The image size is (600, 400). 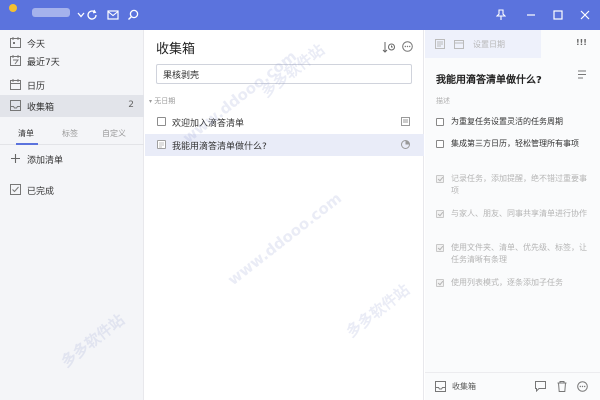 What do you see at coordinates (15, 158) in the screenshot?
I see `plus-icon` at bounding box center [15, 158].